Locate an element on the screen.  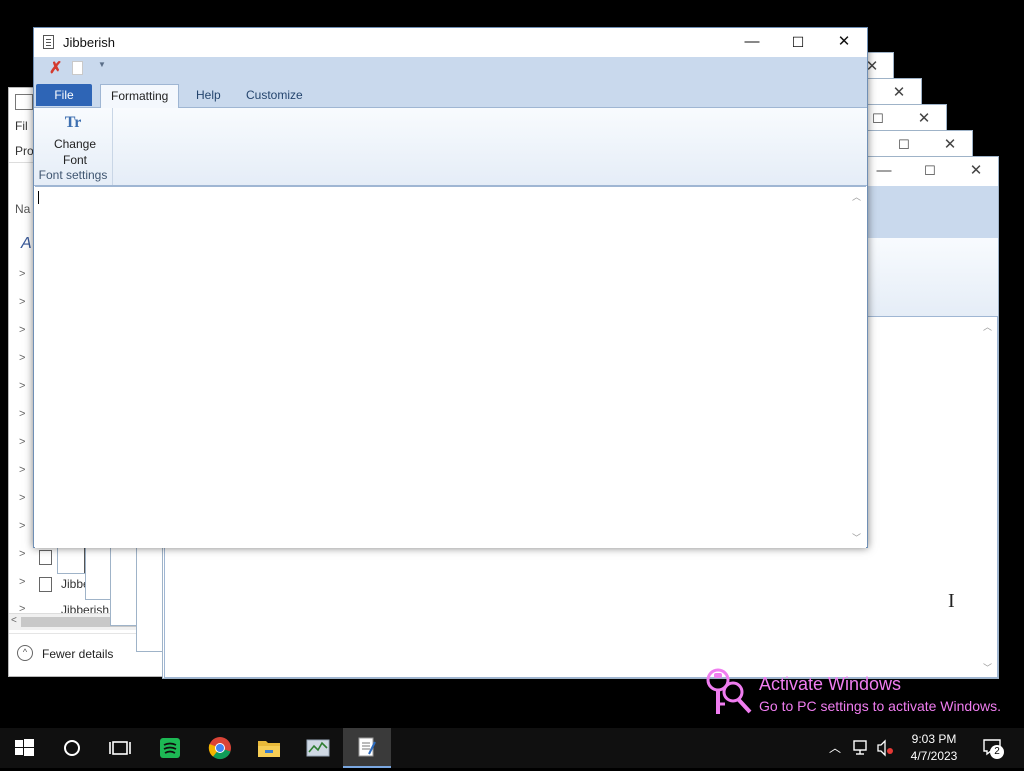
maximize-button: ☐ is located at coordinates (798, 42).